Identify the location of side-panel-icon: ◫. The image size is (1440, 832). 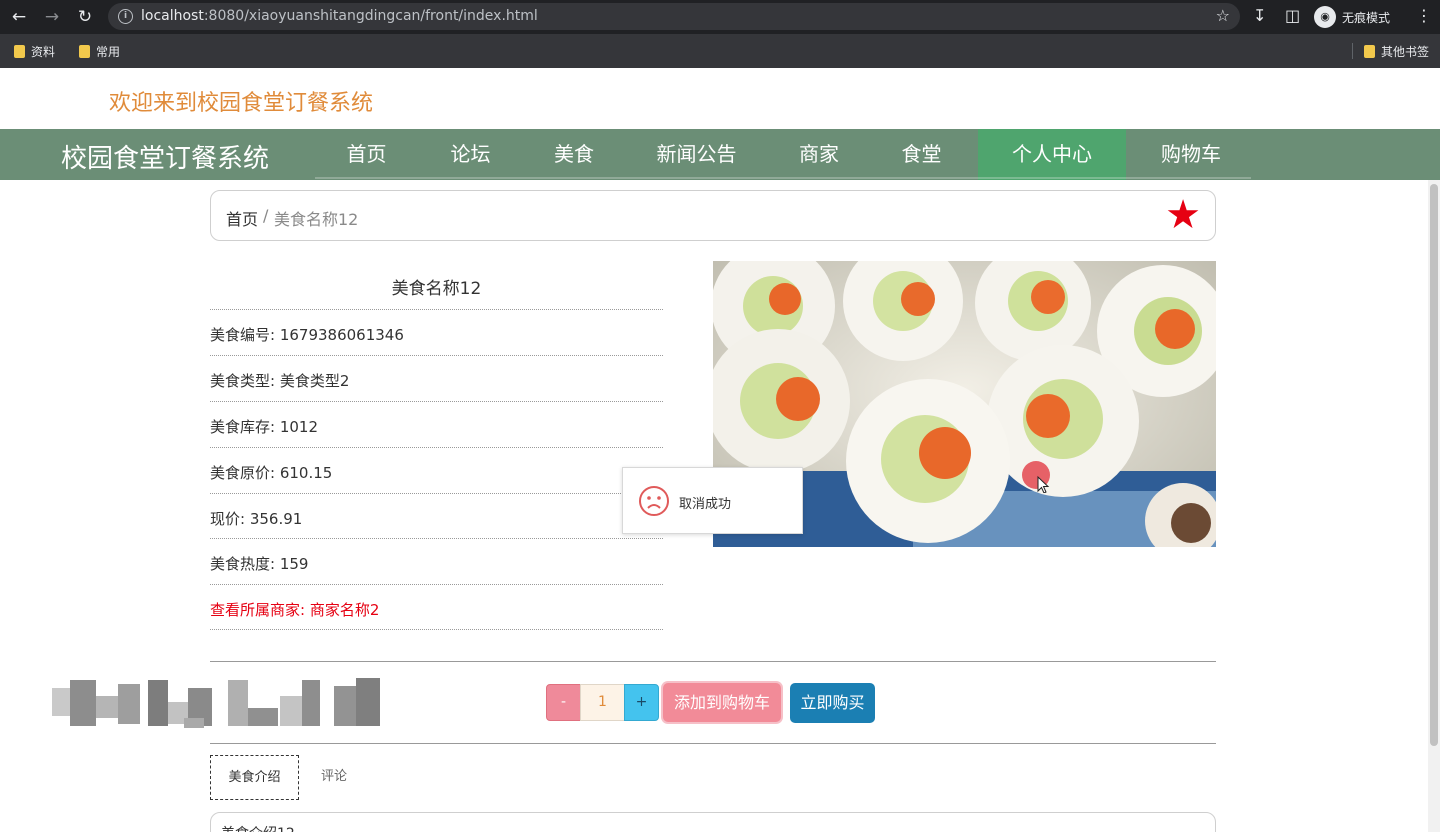
(1292, 15).